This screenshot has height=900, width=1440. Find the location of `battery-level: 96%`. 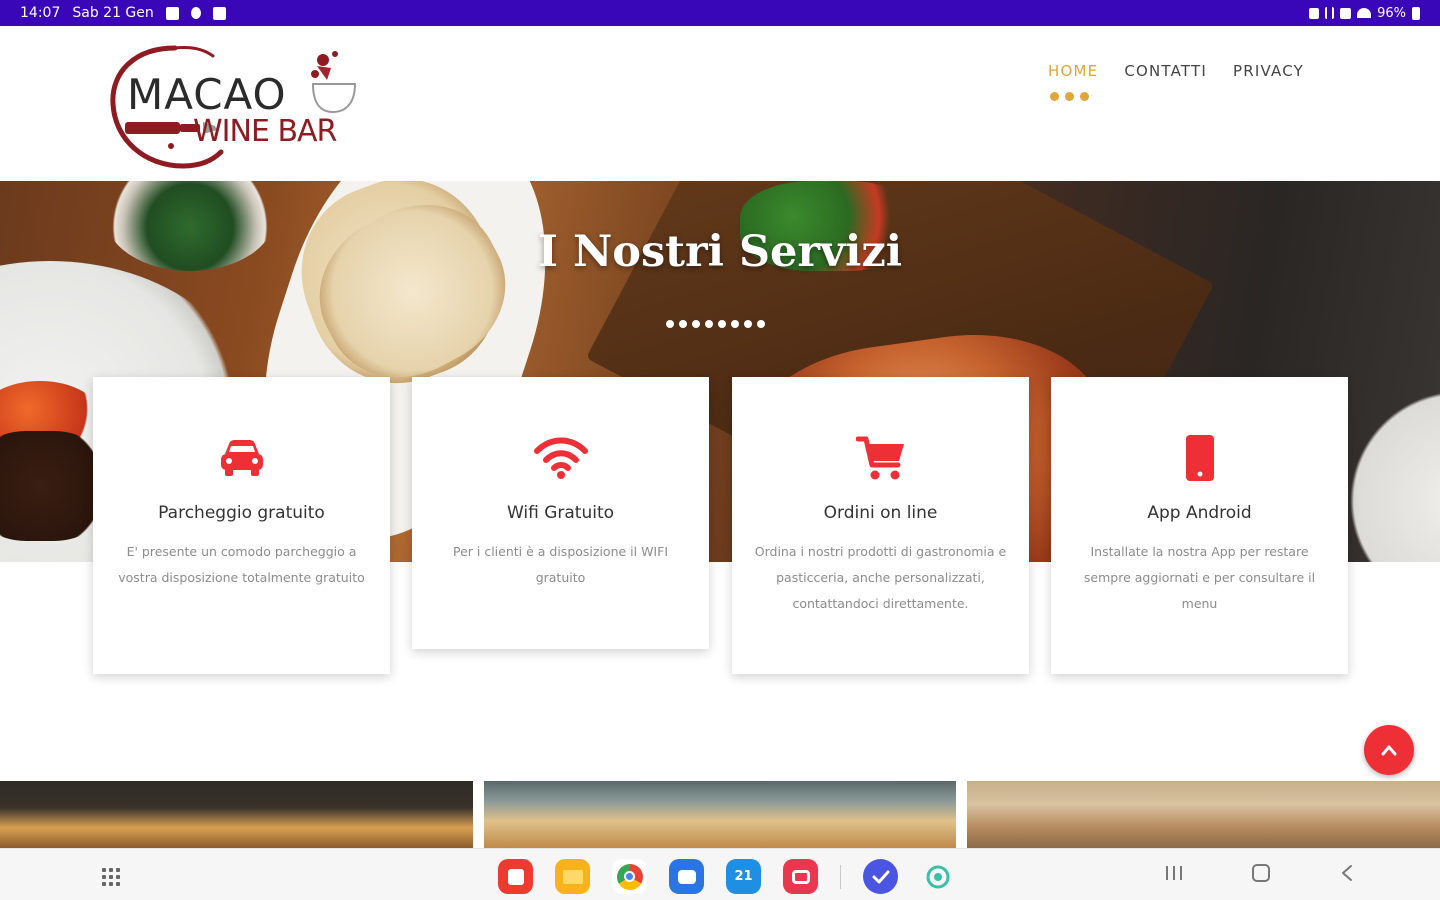

battery-level: 96% is located at coordinates (1391, 13).